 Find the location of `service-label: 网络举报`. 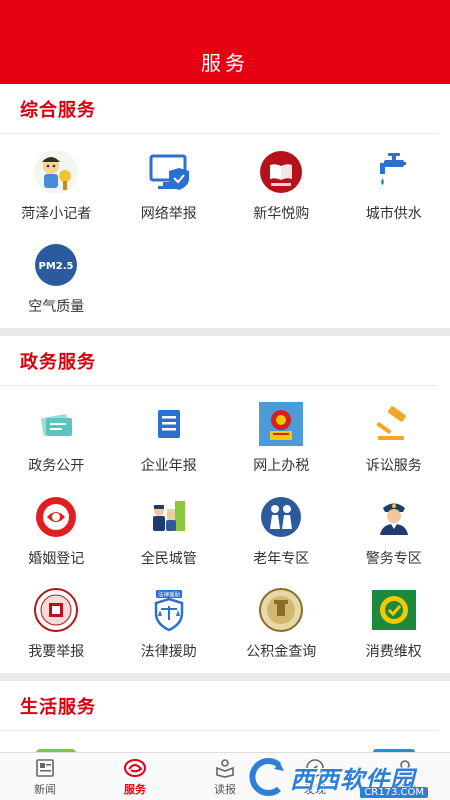

service-label: 网络举报 is located at coordinates (168, 214).